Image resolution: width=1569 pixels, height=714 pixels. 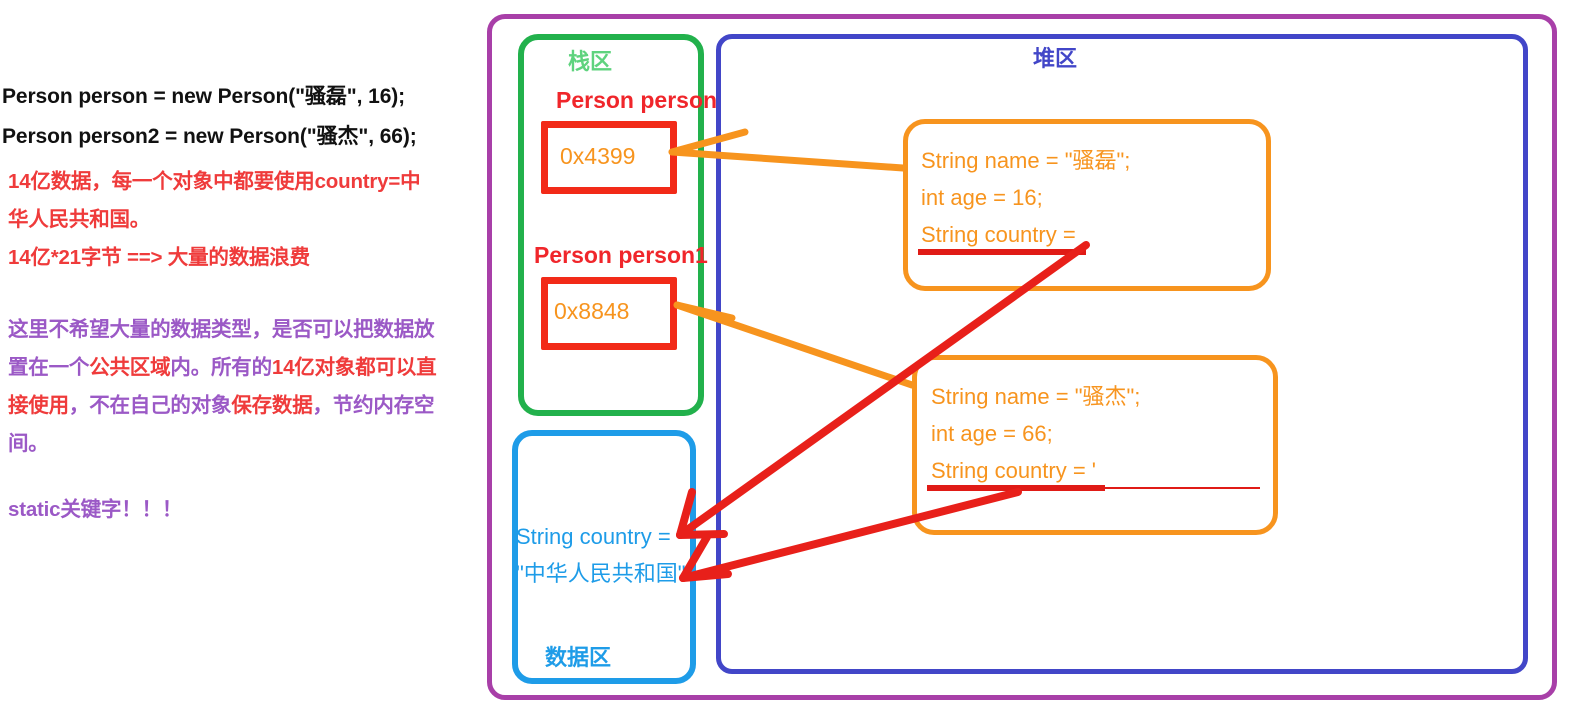 What do you see at coordinates (992, 433) in the screenshot?
I see `heap-object-2-line-2: int age = 66;` at bounding box center [992, 433].